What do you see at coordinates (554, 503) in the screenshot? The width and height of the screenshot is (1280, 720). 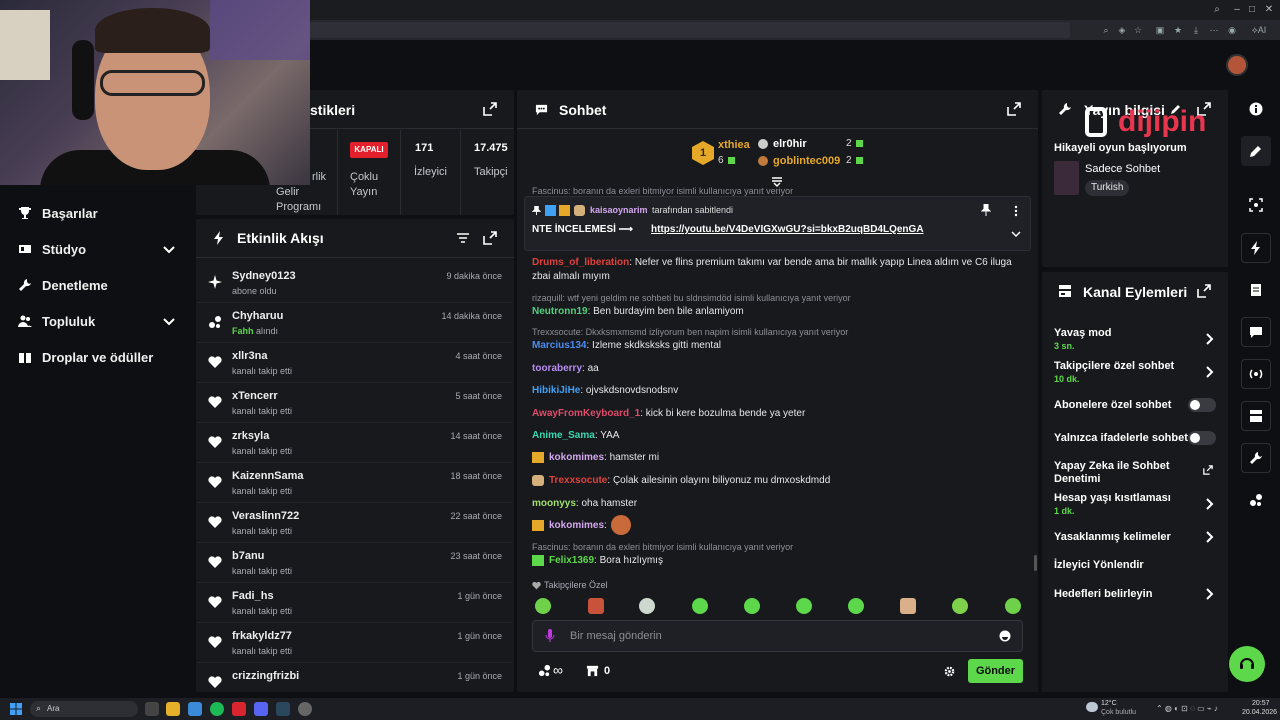 I see `chat-username: moonyys` at bounding box center [554, 503].